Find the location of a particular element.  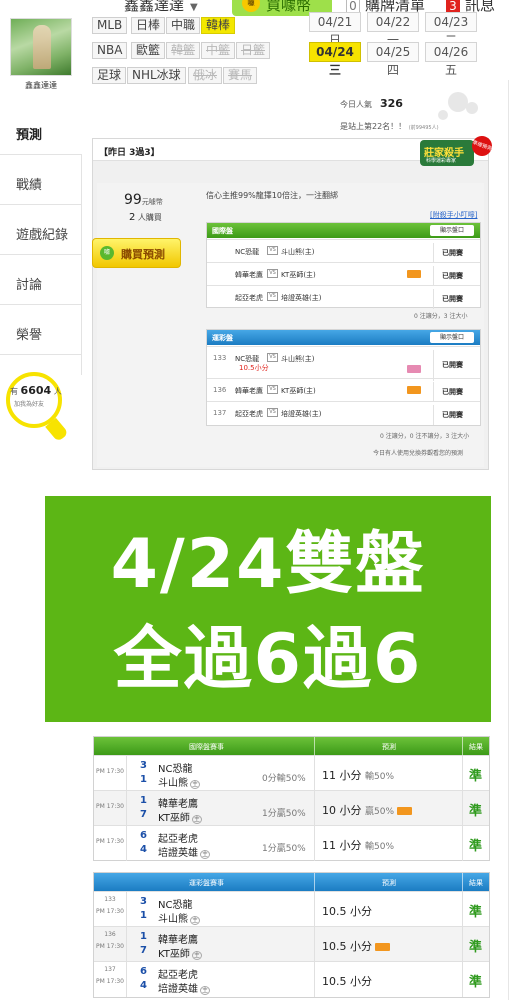

add-friend-link: 加我為好友 is located at coordinates (29, 403).